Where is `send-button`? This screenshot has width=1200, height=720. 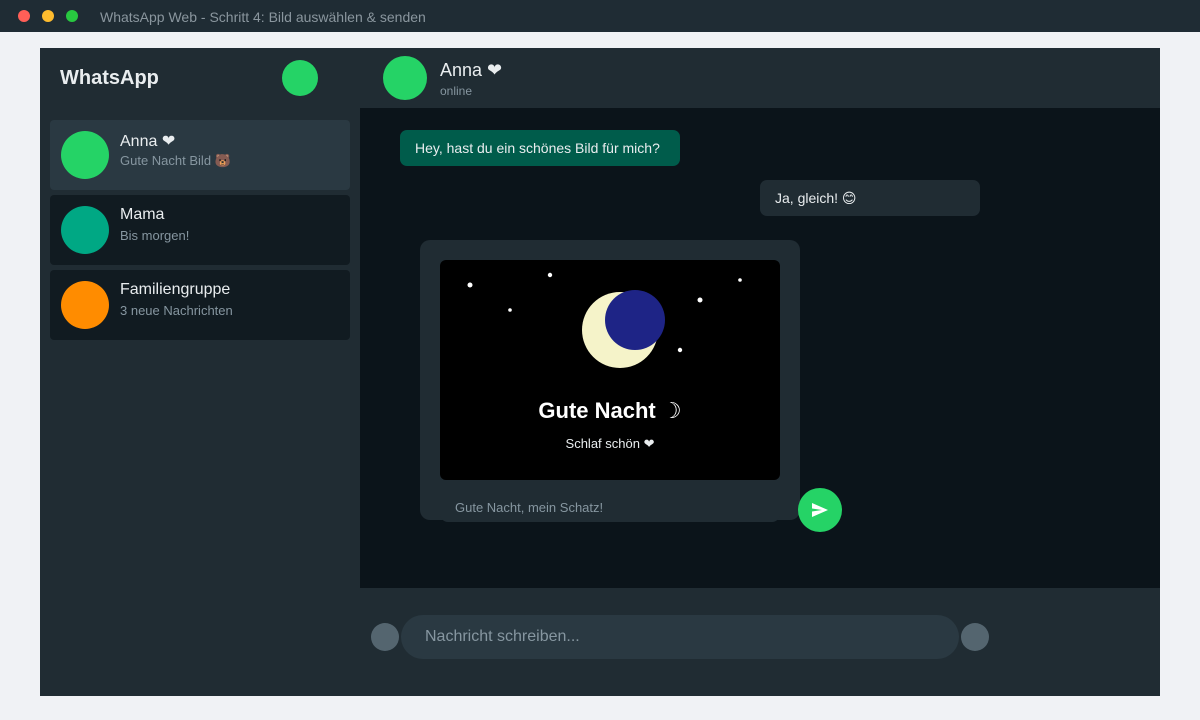
send-button is located at coordinates (820, 510).